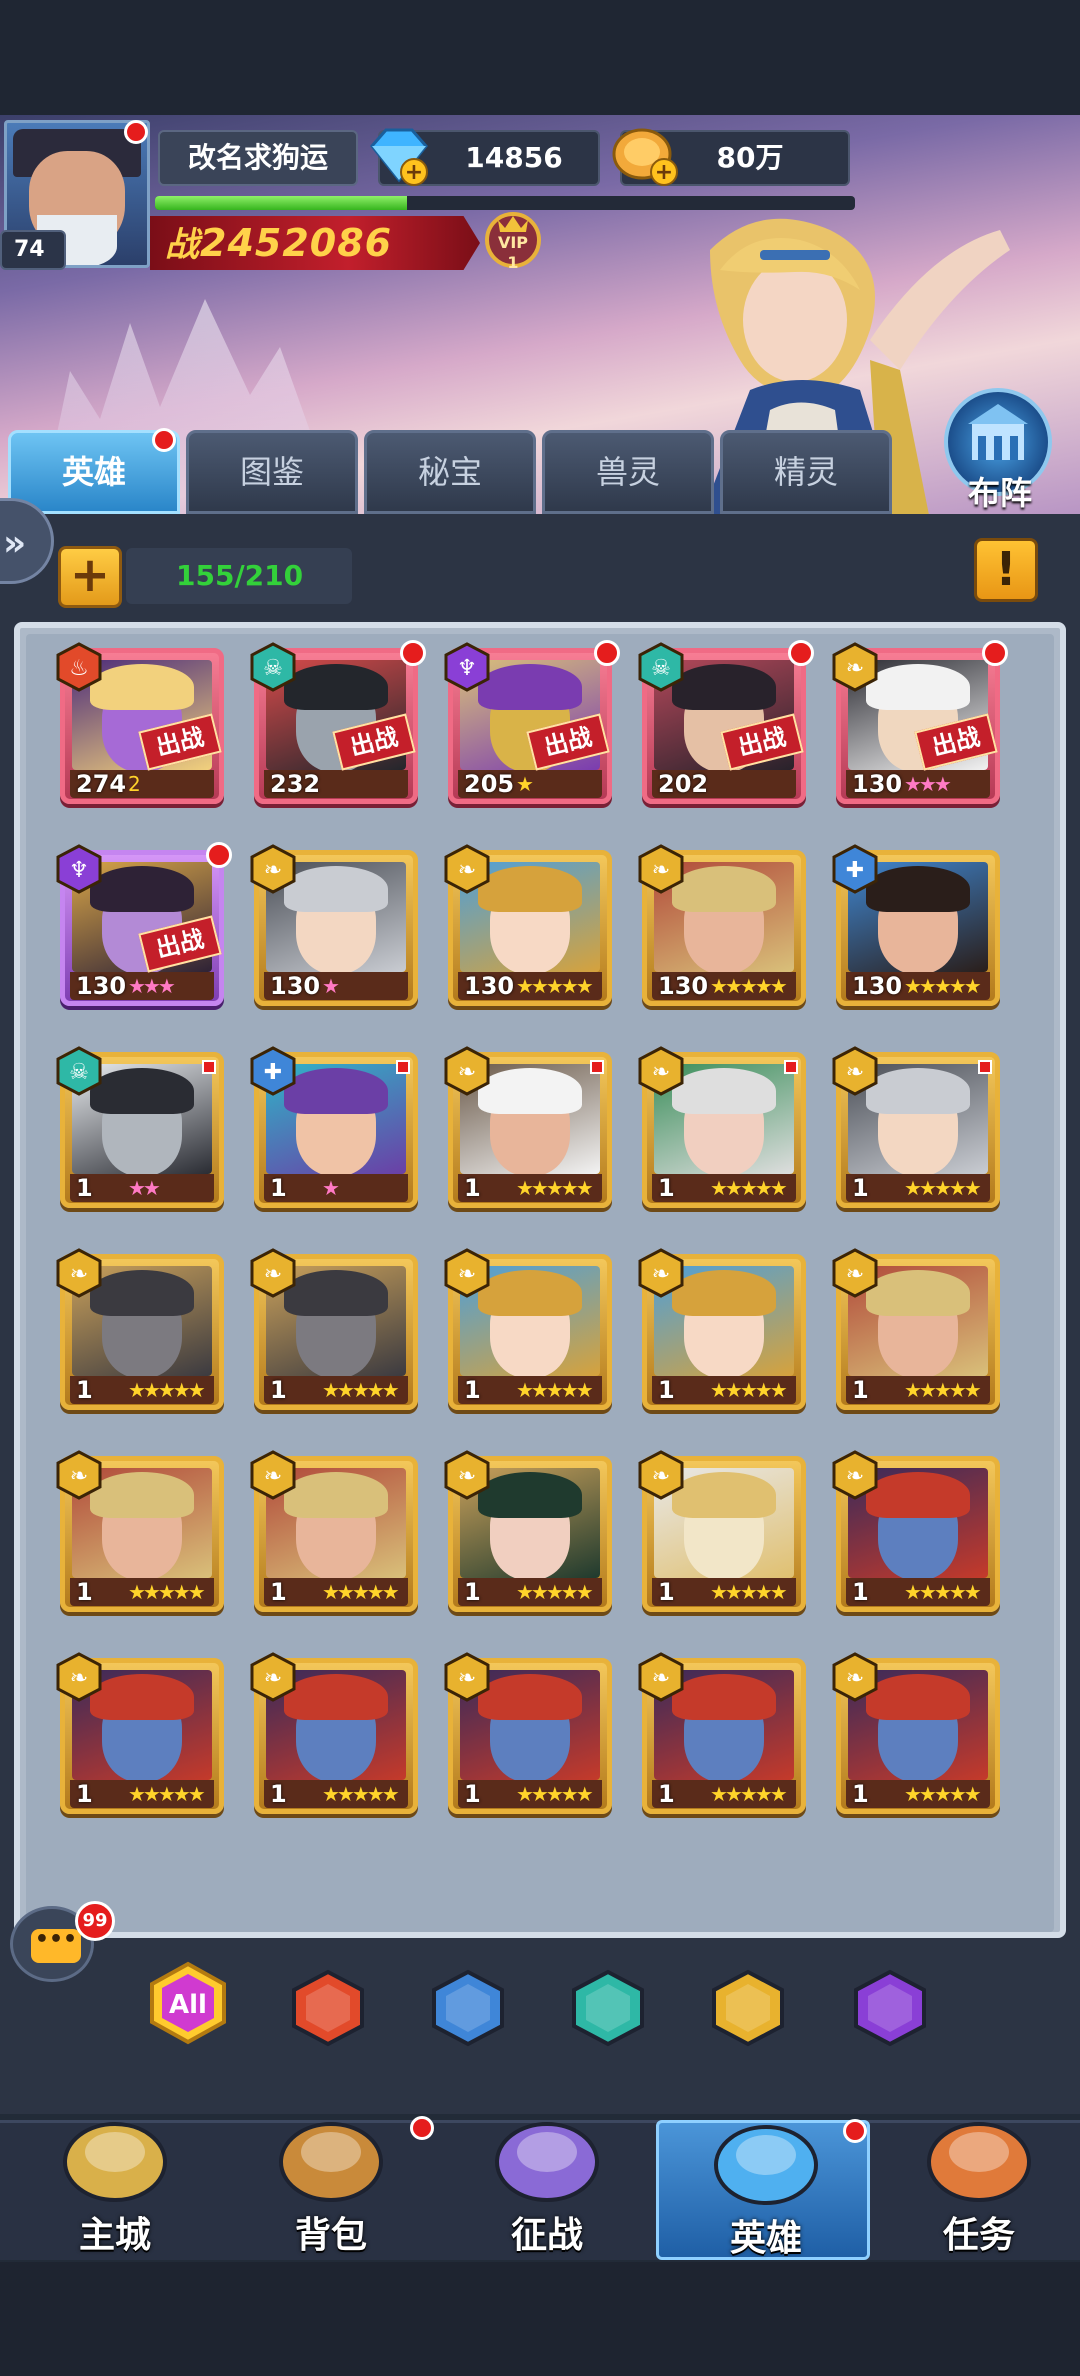  I want to click on hero-card: 130 ★★★ ♆ 出战, so click(144, 924).